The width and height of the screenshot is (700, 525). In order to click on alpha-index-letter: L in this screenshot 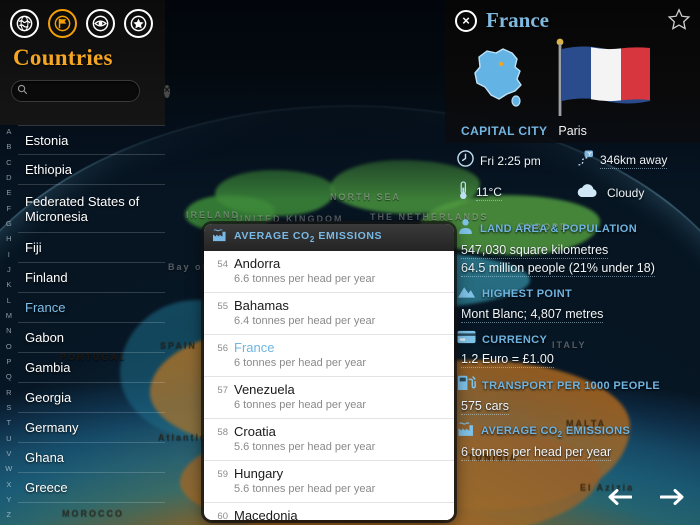, I will do `click(9, 301)`.